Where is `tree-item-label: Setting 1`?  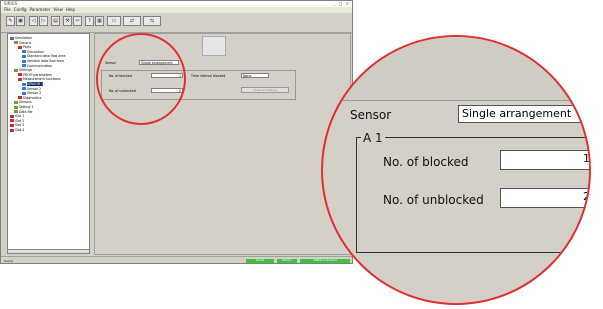 tree-item-label: Setting 1 is located at coordinates (26, 107).